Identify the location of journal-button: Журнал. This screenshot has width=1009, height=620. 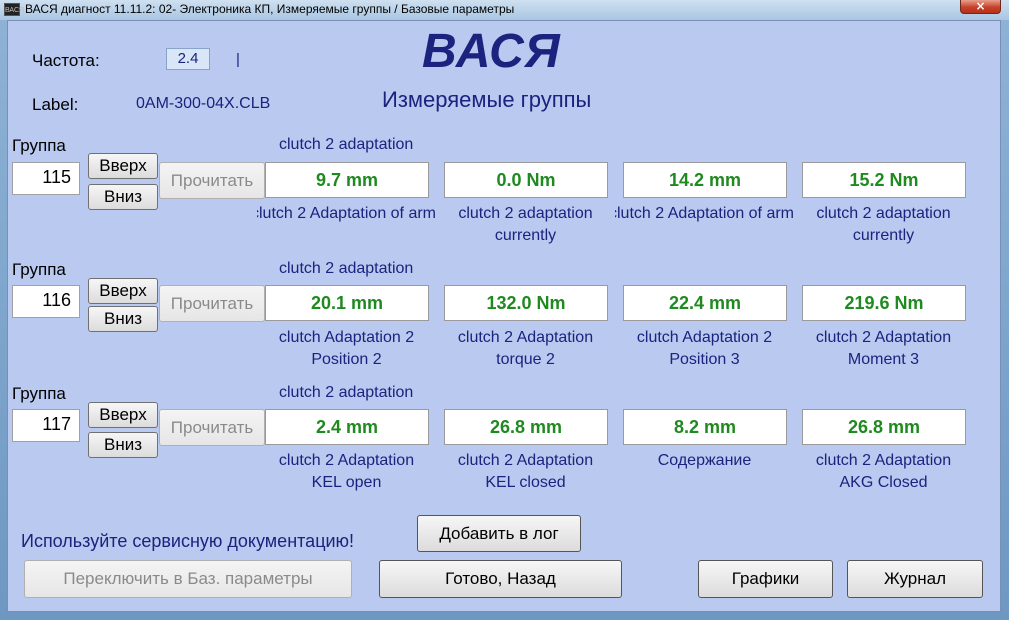
(915, 579).